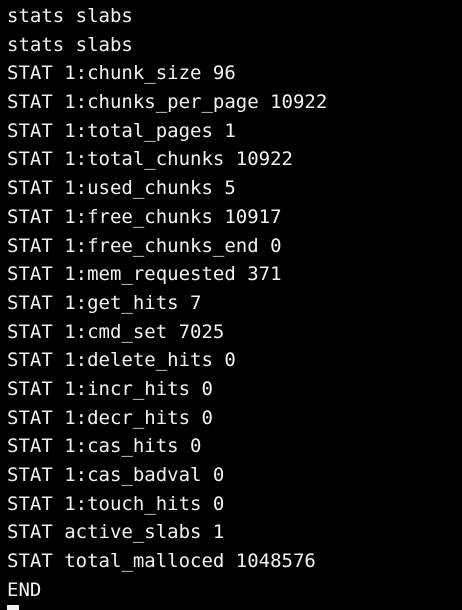  I want to click on terminal-cursor, so click(13, 607).